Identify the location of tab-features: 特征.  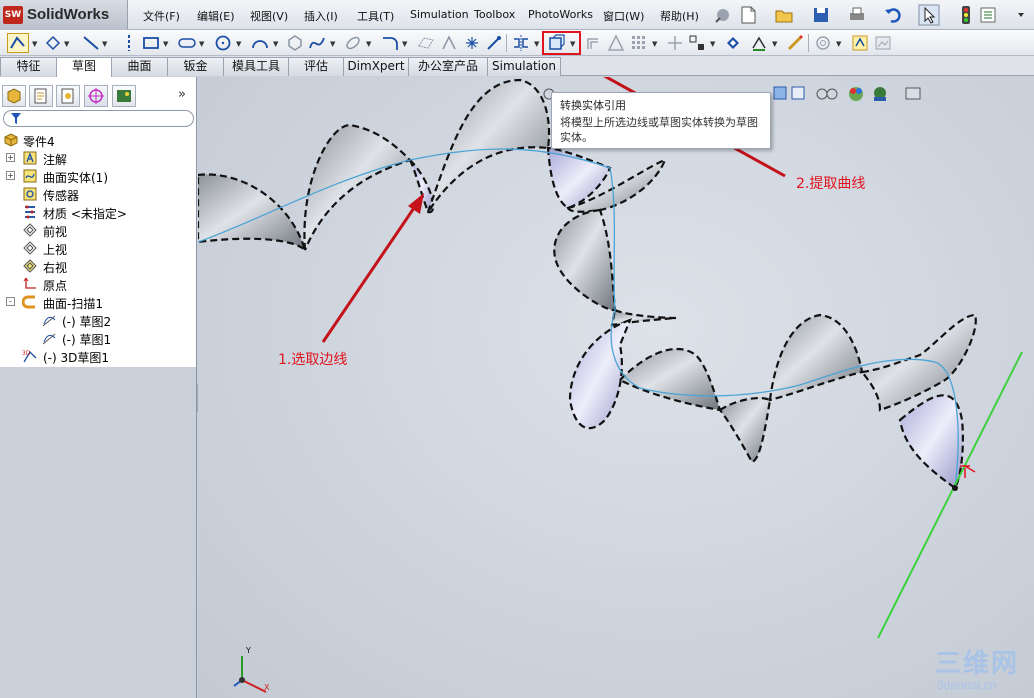
(28, 66).